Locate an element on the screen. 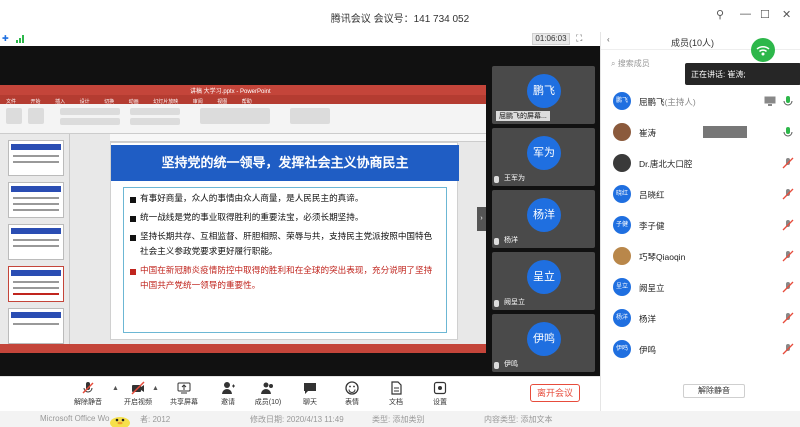 The height and width of the screenshot is (427, 800). member-row: 呈立 阙呈立 is located at coordinates (700, 287).